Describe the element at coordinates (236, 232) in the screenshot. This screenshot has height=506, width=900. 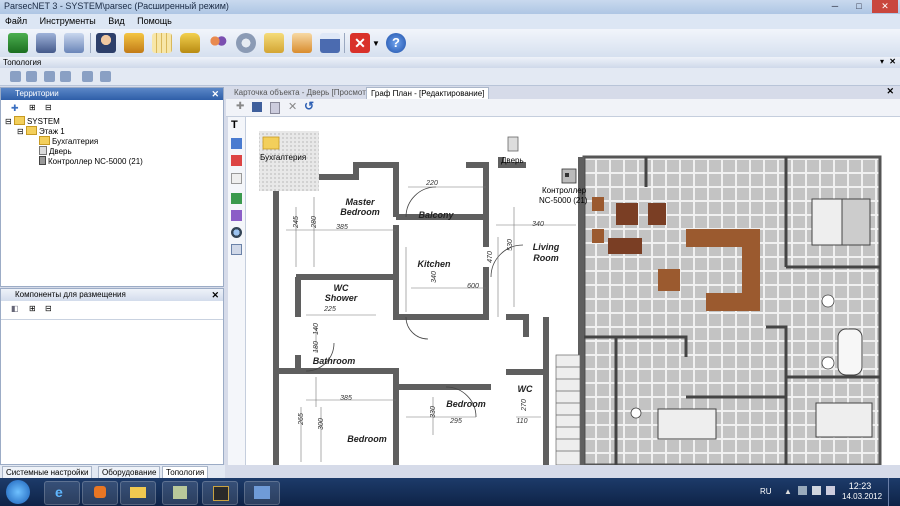
I see `zoom-icon` at that location.